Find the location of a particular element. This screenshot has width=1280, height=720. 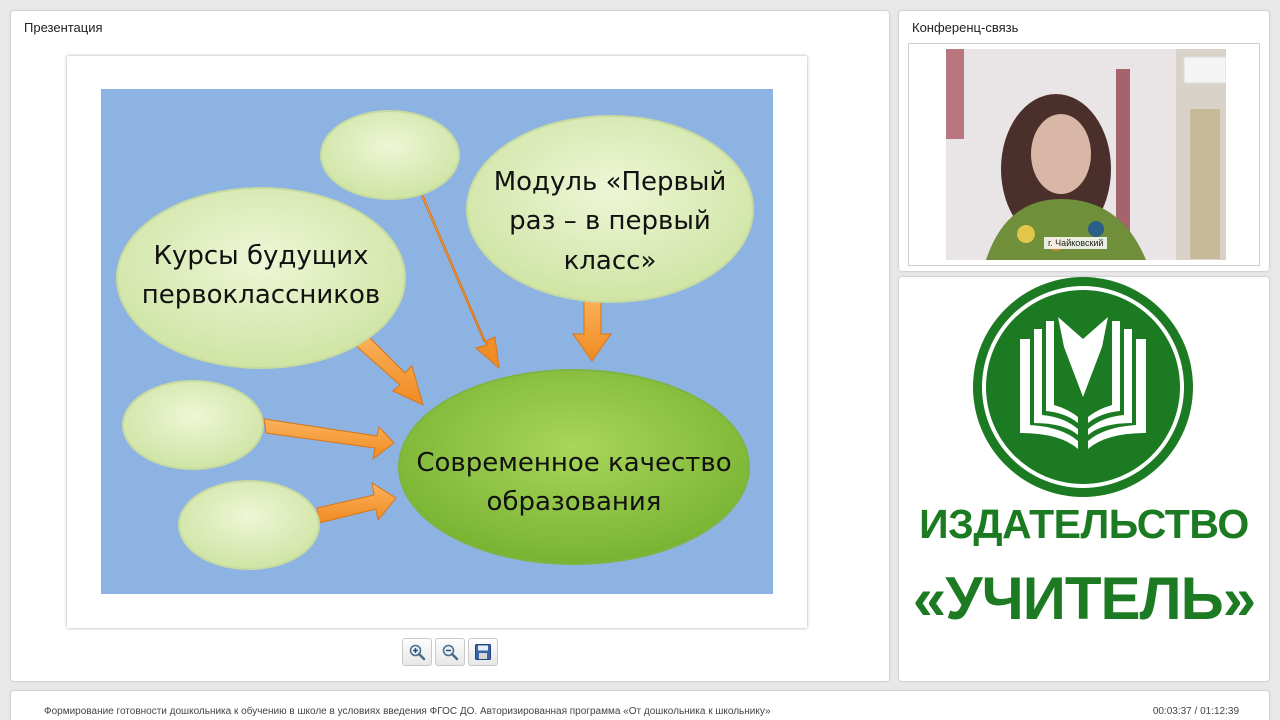

bubble-module-line3: класс» is located at coordinates (610, 261).